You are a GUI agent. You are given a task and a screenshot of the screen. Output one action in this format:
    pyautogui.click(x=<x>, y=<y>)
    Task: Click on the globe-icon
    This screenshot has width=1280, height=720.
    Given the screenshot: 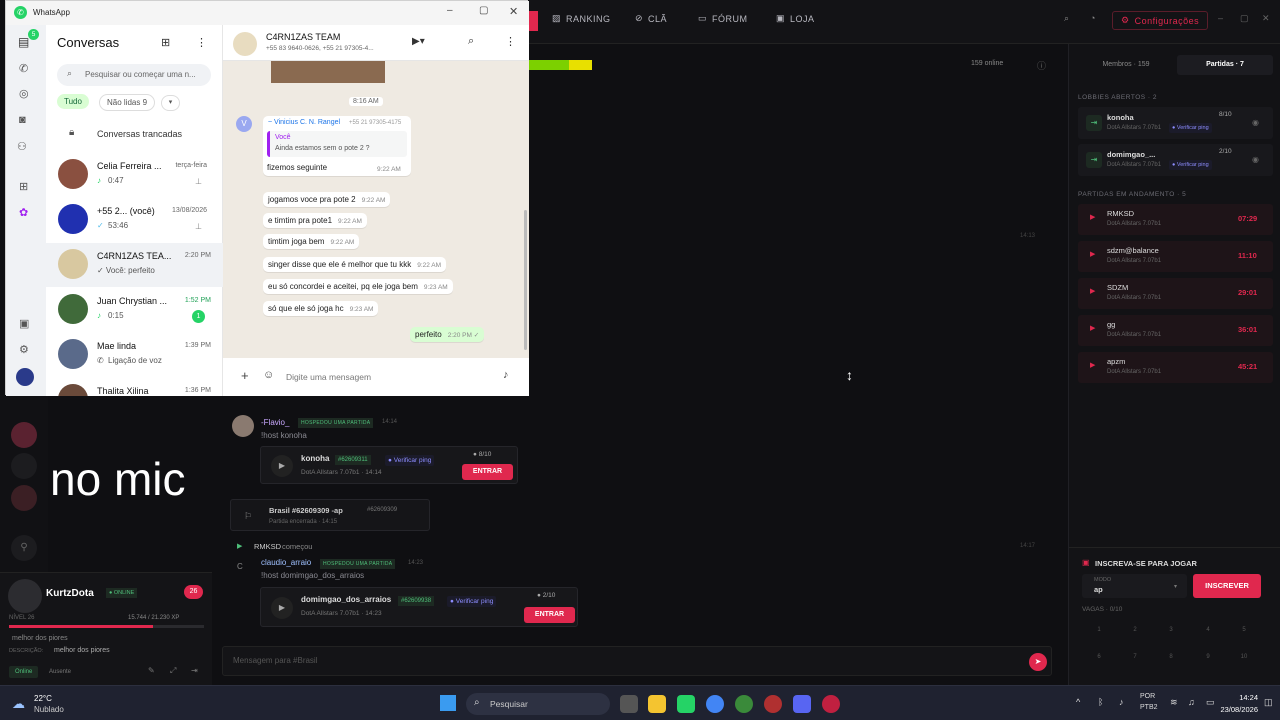 What is the action you would take?
    pyautogui.click(x=744, y=704)
    